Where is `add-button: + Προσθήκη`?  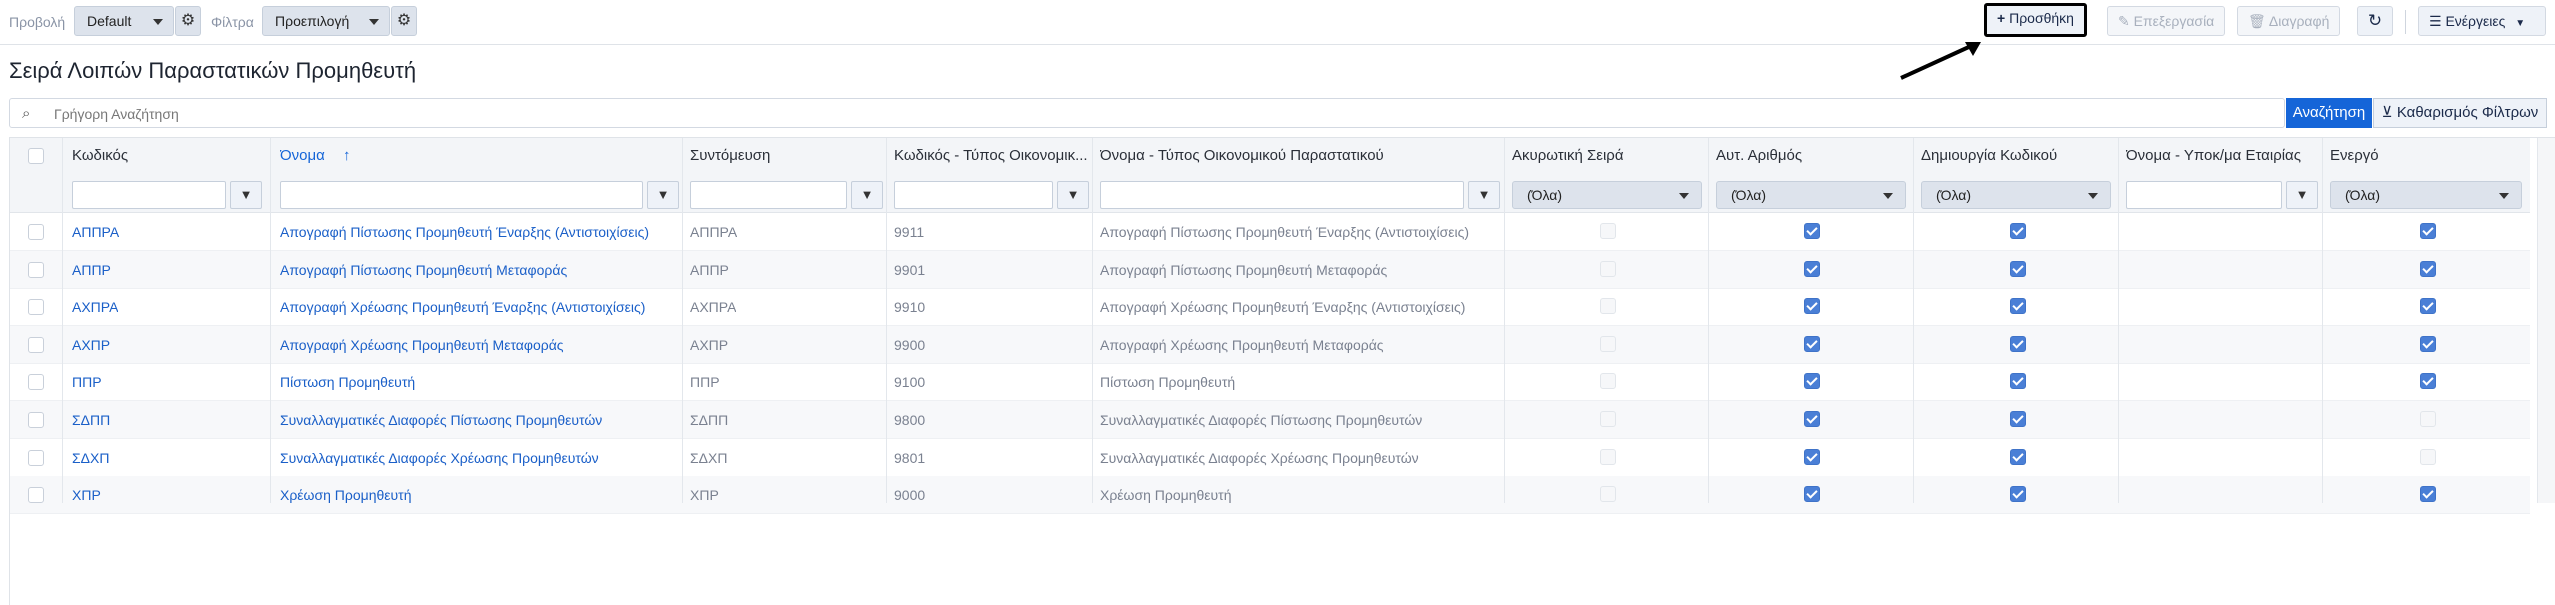
add-button: + Προσθήκη is located at coordinates (2035, 20).